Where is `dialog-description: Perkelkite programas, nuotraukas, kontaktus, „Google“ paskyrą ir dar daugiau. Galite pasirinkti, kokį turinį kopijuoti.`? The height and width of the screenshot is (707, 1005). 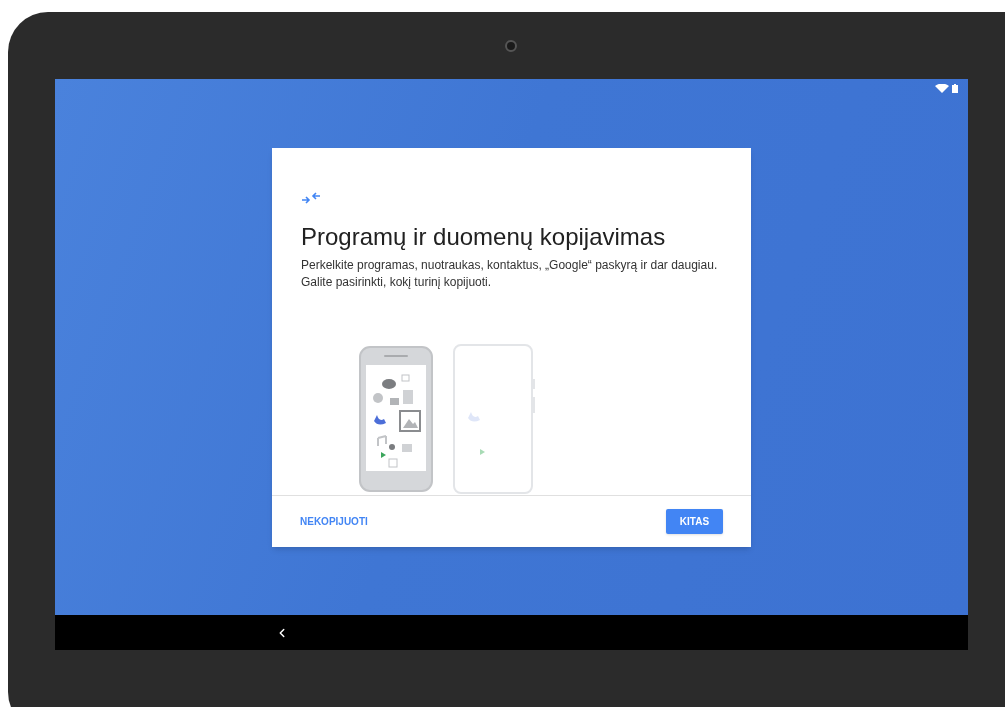 dialog-description: Perkelkite programas, nuotraukas, kontaktus, „Google“ paskyrą ir dar daugiau. Galite pasirinkti, kokį turinį kopijuoti. is located at coordinates (510, 274).